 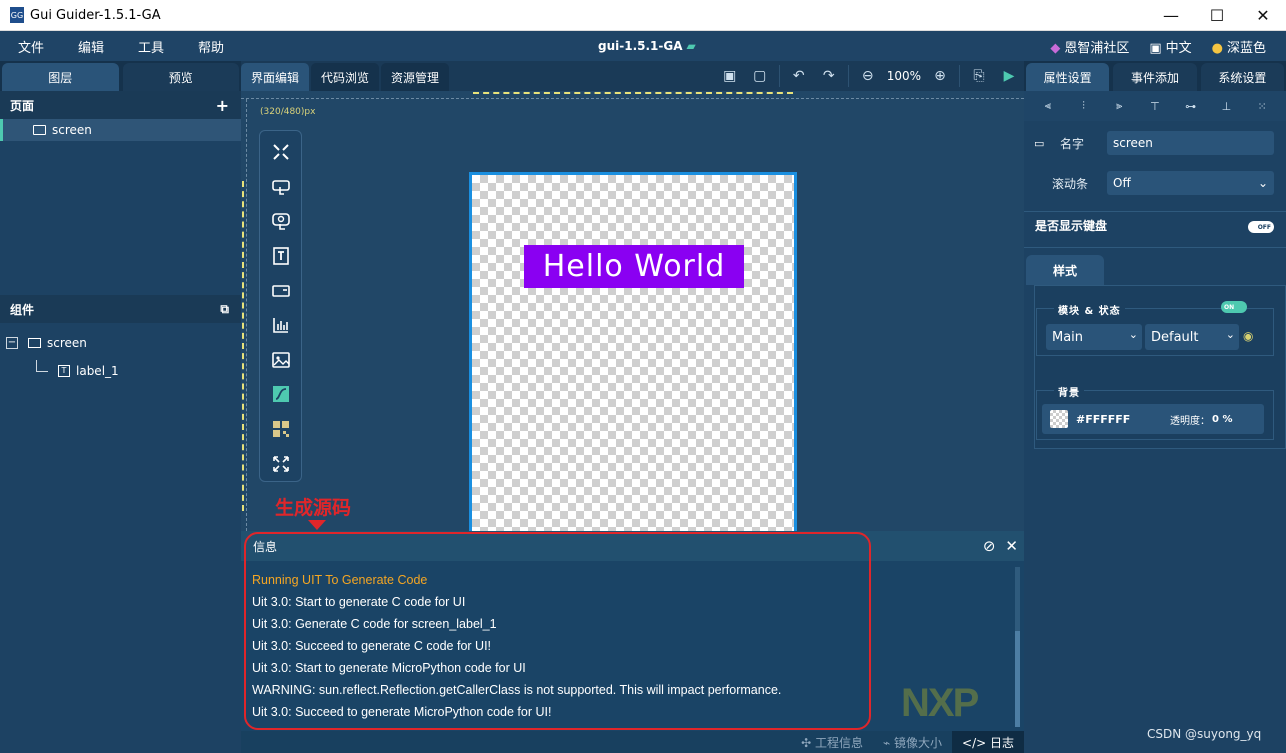 I want to click on background-color-row: #FFFFFF 透明度： 0 %, so click(x=1153, y=419).